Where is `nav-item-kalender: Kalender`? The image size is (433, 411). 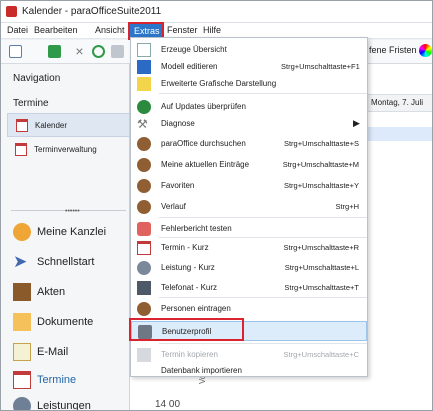
nav-item-kalender: Kalender is located at coordinates (68, 125).